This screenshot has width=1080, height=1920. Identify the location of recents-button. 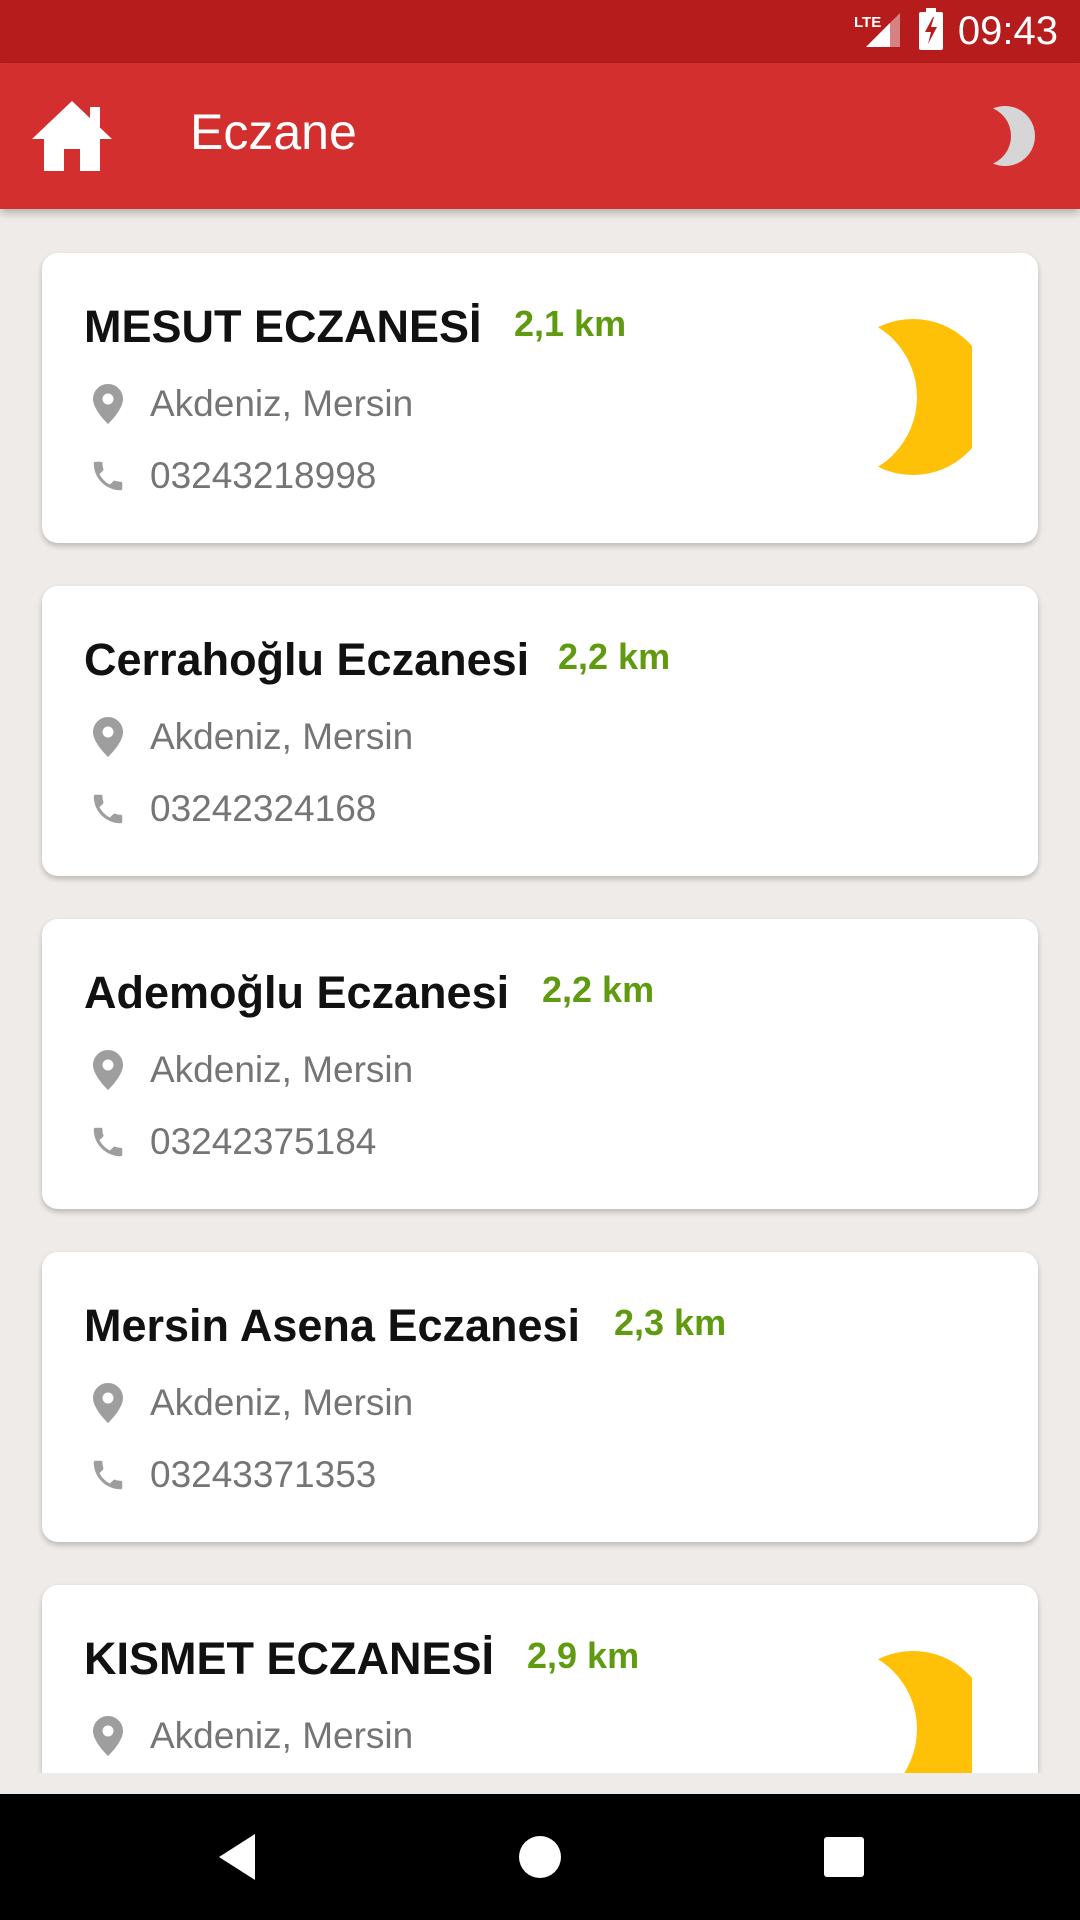
(844, 1857).